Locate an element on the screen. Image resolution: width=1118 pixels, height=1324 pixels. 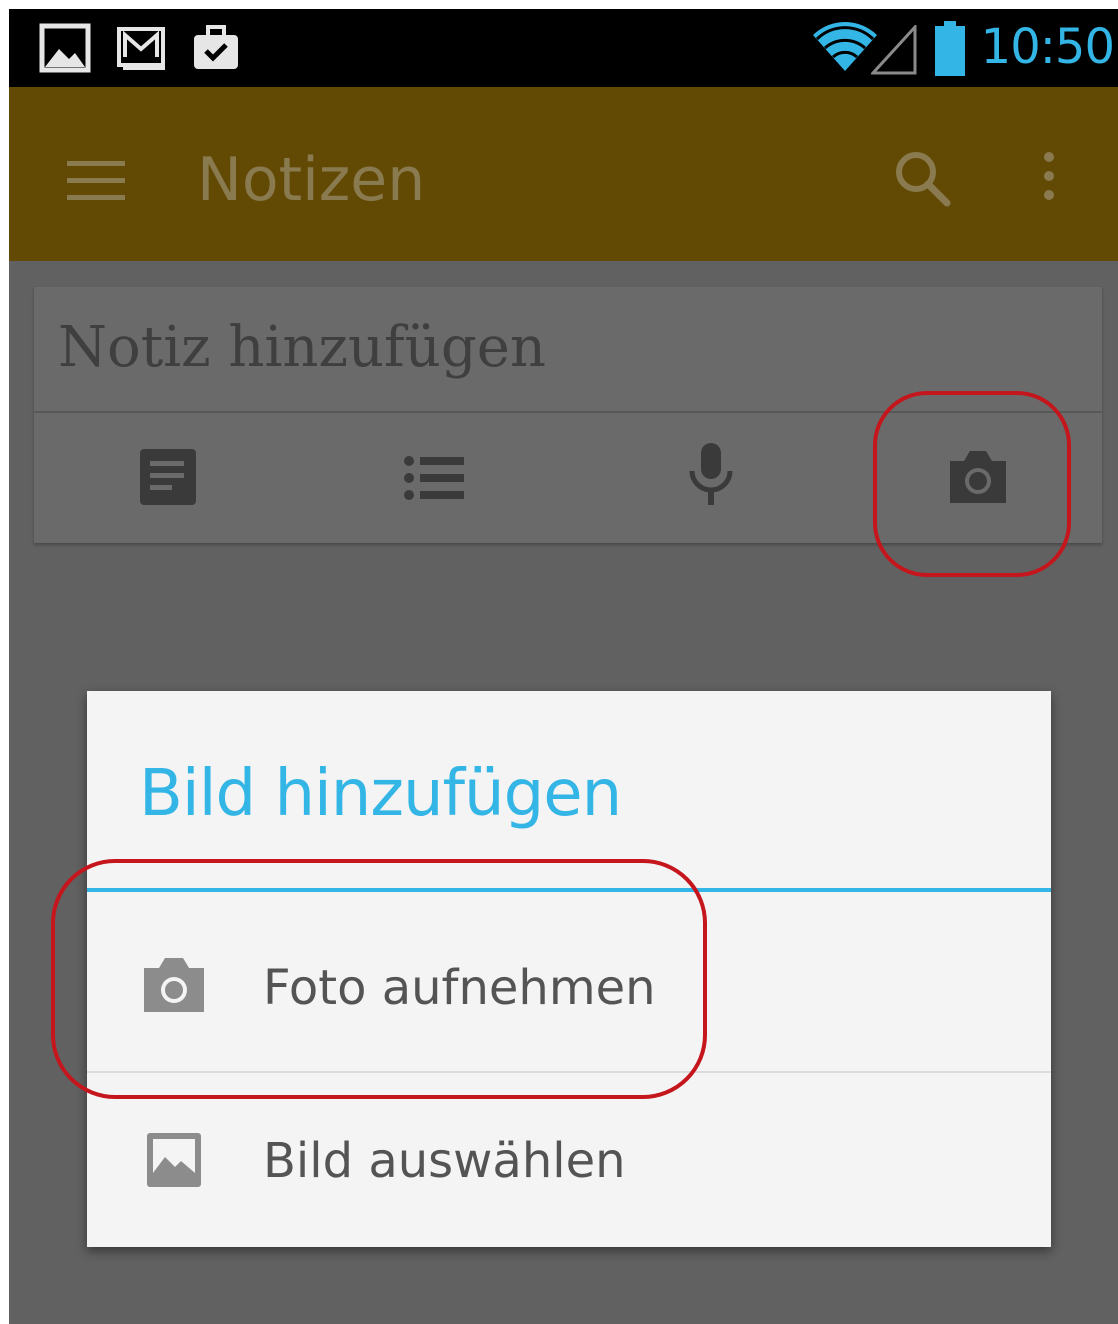
image-icon is located at coordinates (174, 1160).